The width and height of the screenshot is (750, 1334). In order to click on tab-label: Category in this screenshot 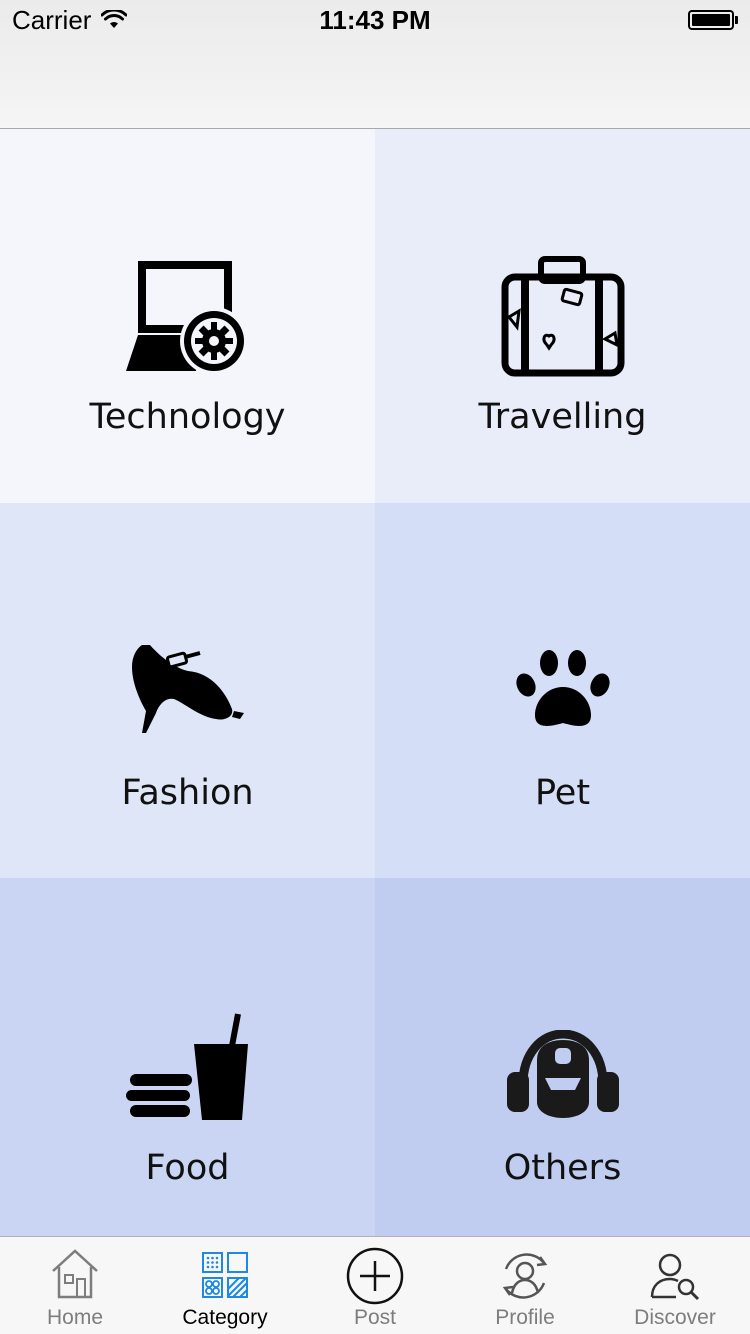, I will do `click(225, 1317)`.